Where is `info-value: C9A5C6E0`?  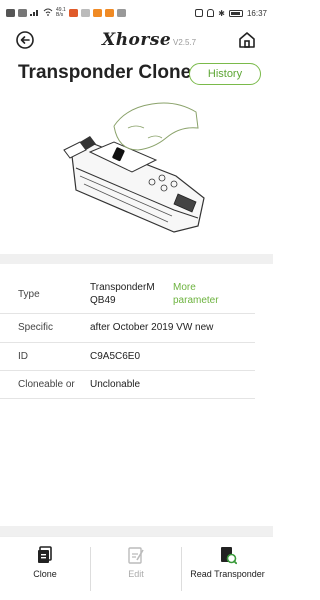 info-value: C9A5C6E0 is located at coordinates (115, 356).